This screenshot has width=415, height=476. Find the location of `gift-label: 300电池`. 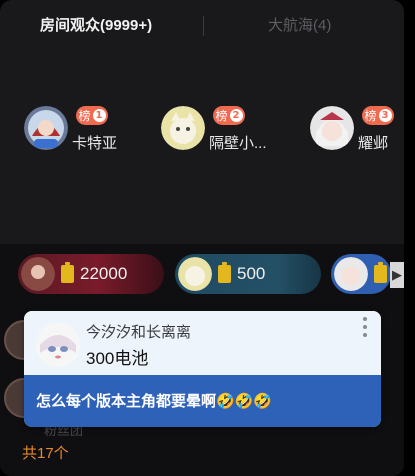

gift-label: 300电池 is located at coordinates (117, 358).